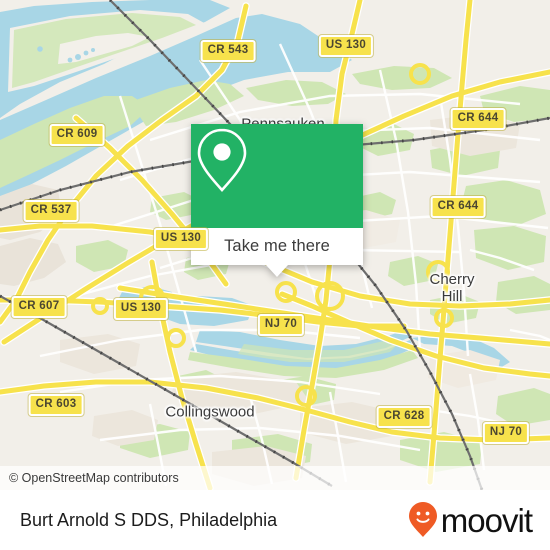 This screenshot has width=550, height=550. I want to click on map-attribution: © OpenStreetMap contributors, so click(275, 478).